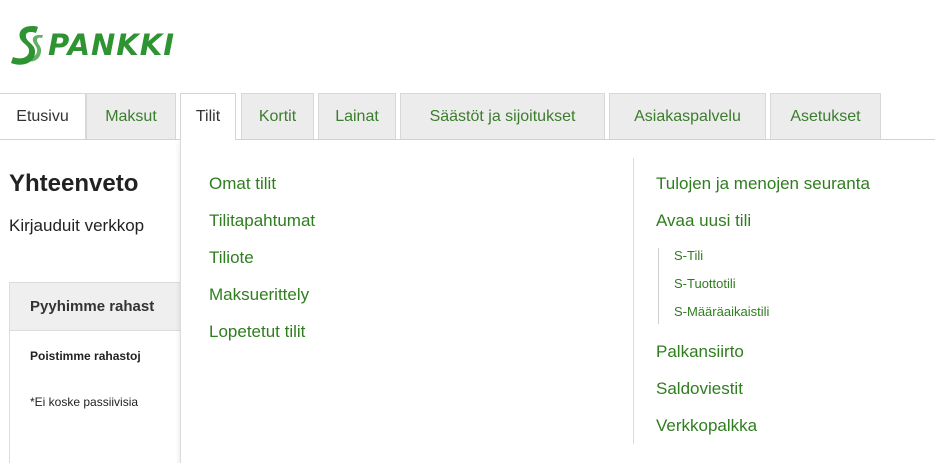  What do you see at coordinates (109, 307) in the screenshot?
I see `notice-heading: Pyyhimme rahast` at bounding box center [109, 307].